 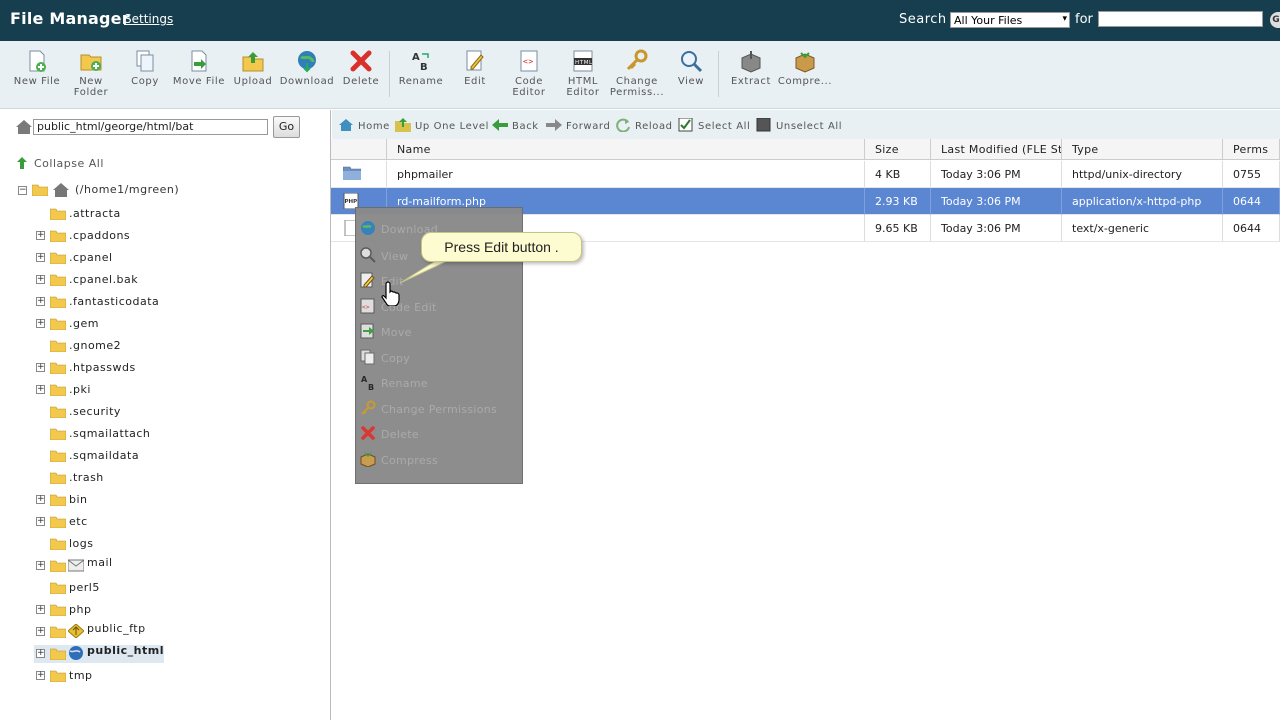 I want to click on home-icon, so click(x=61, y=190).